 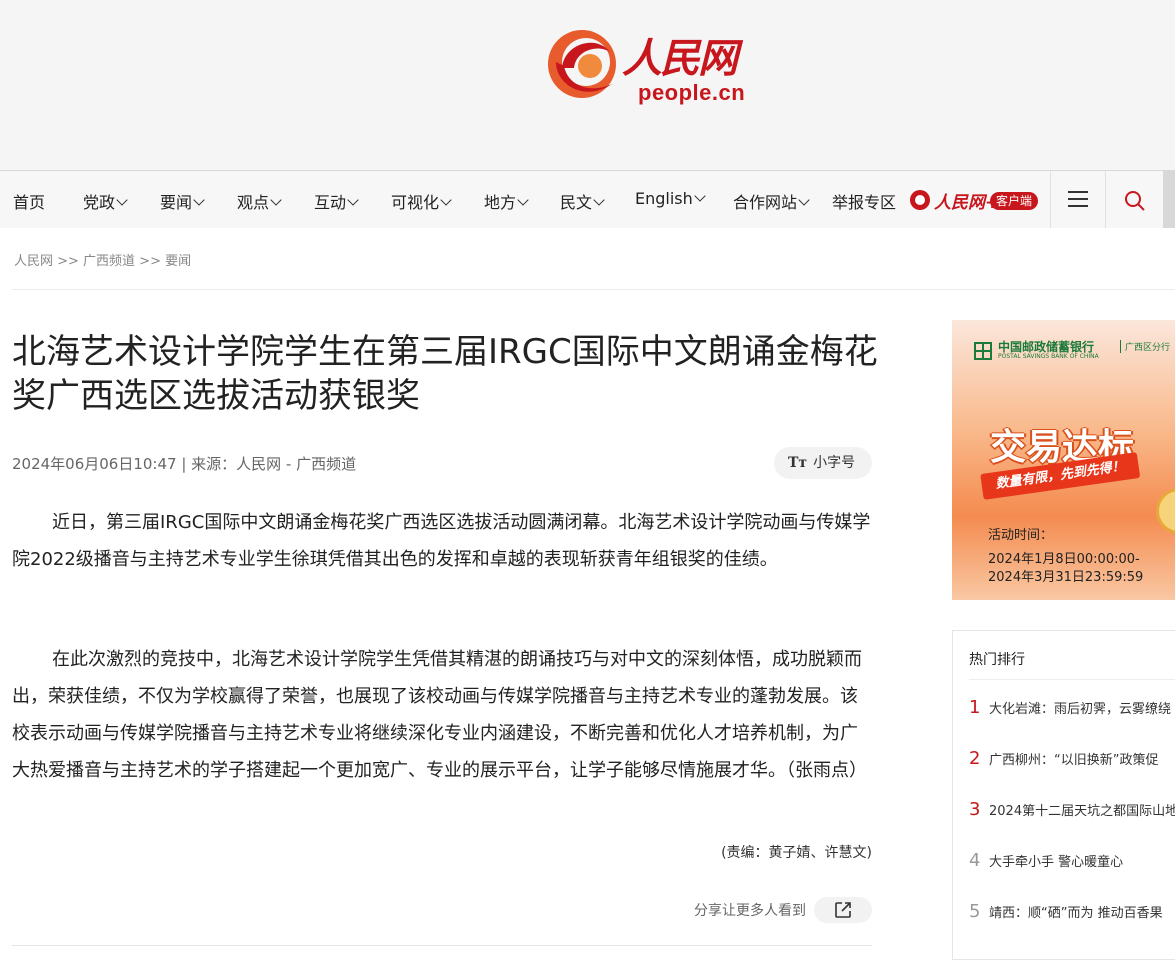 What do you see at coordinates (582, 64) in the screenshot?
I see `logo-swirl-icon` at bounding box center [582, 64].